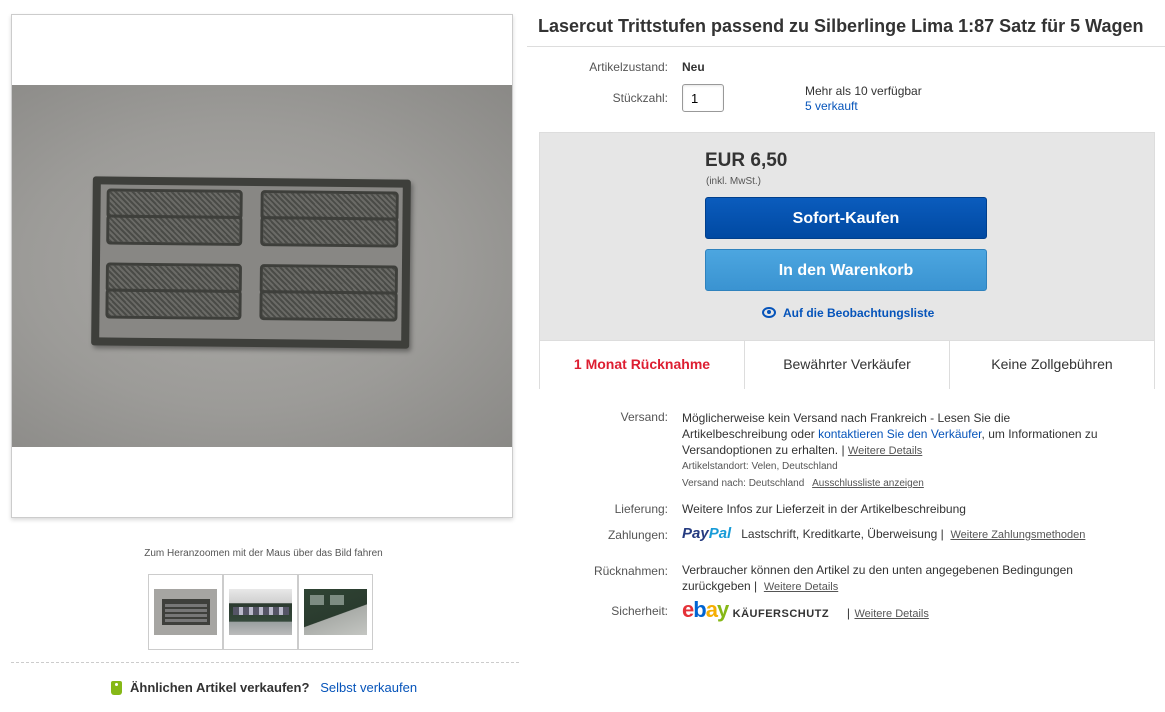 The width and height of the screenshot is (1165, 712). I want to click on paypal-logo: PayPal, so click(707, 533).